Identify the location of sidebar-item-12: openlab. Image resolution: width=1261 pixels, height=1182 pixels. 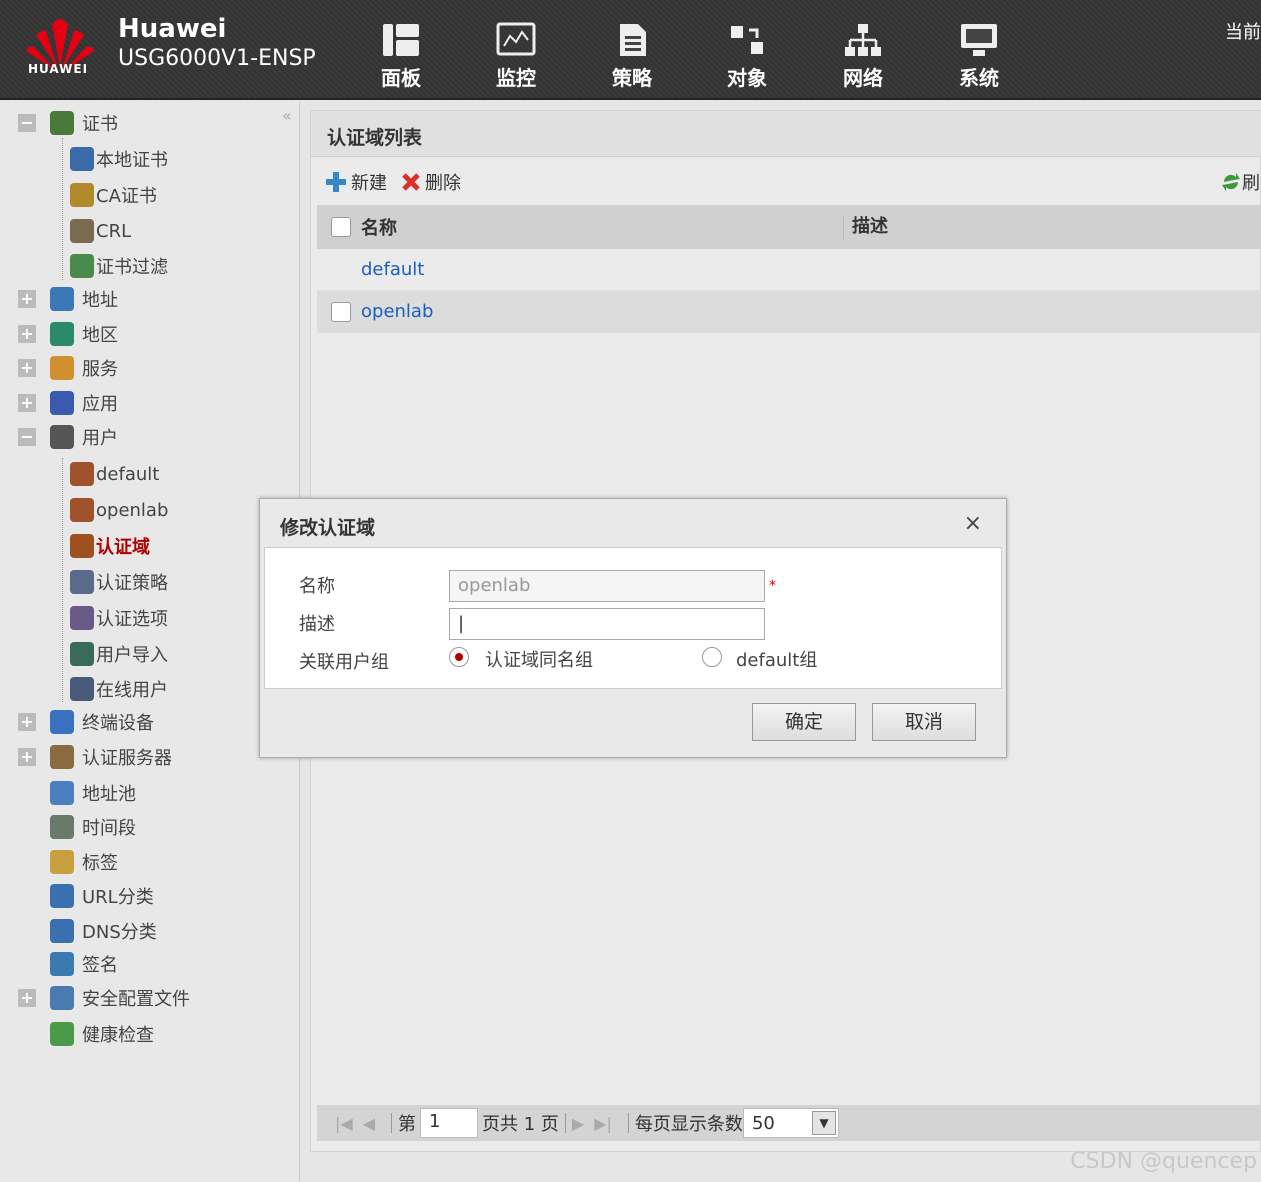
(119, 510).